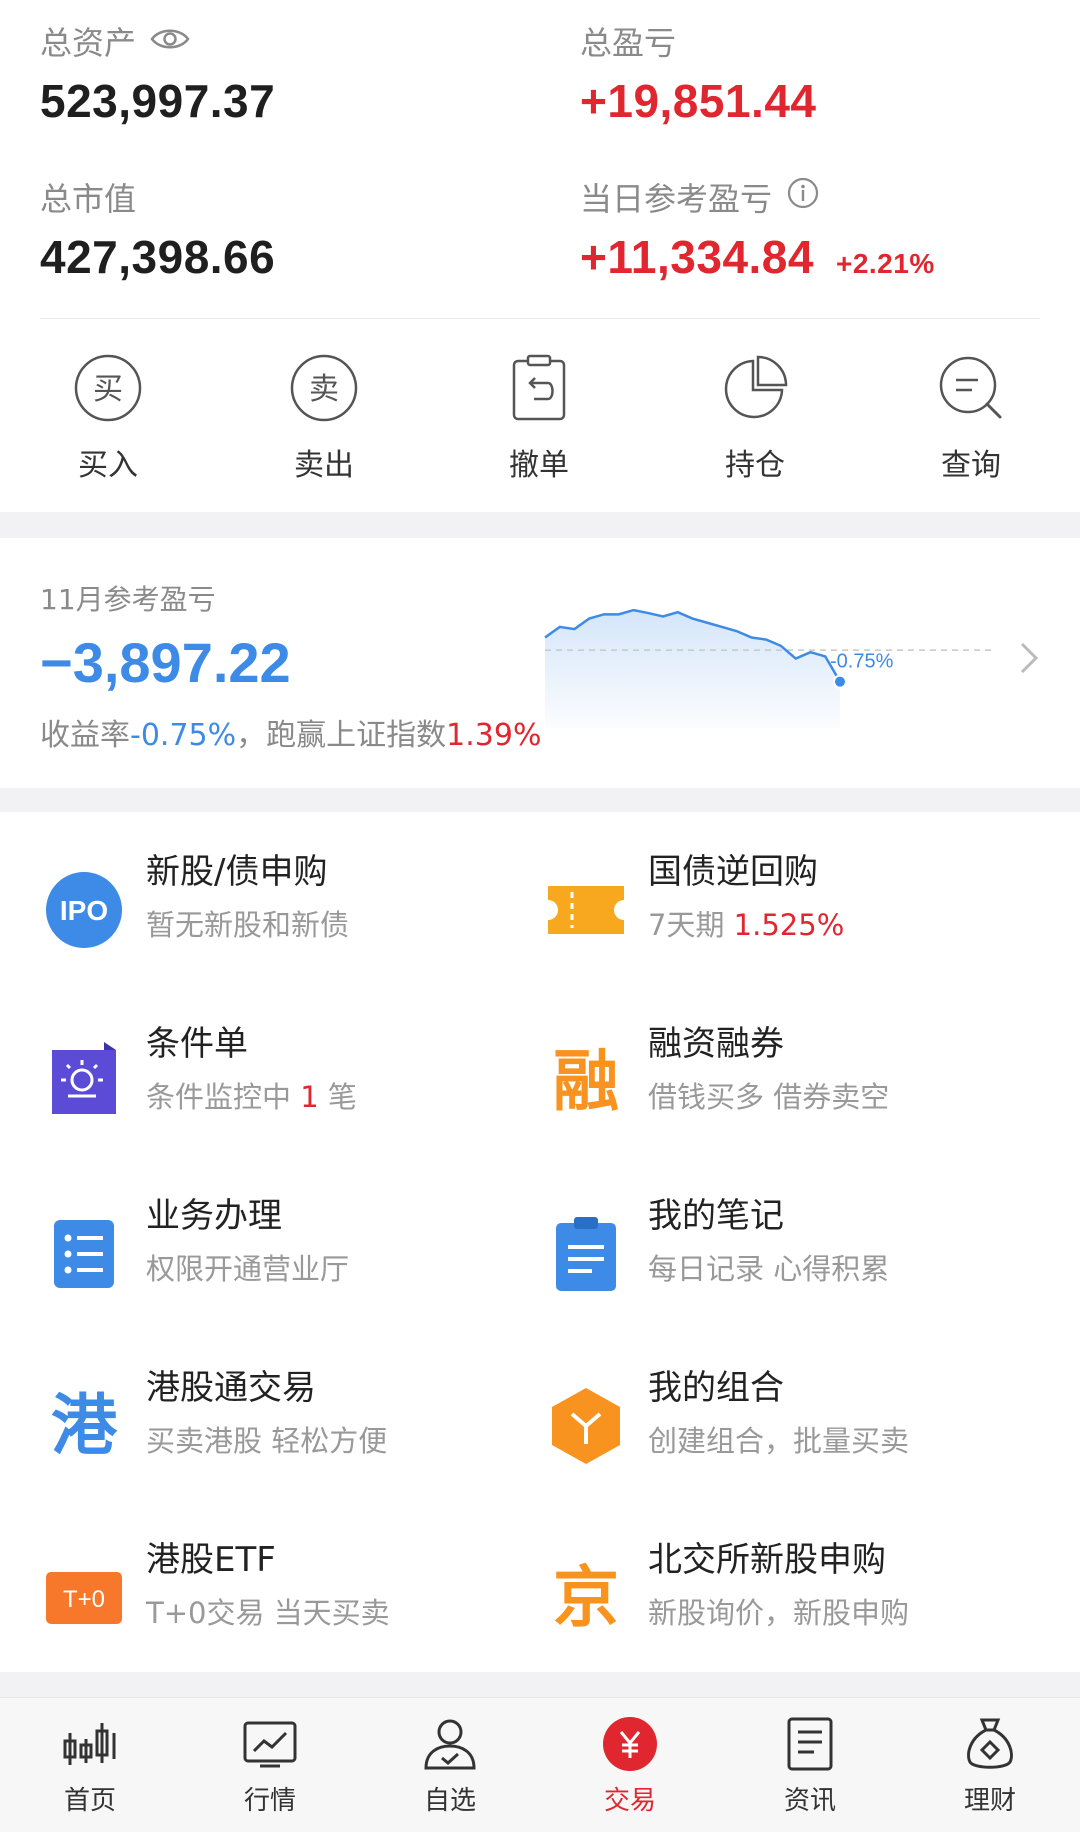 This screenshot has width=1080, height=1832. What do you see at coordinates (629, 1801) in the screenshot?
I see `tab-label: 交易` at bounding box center [629, 1801].